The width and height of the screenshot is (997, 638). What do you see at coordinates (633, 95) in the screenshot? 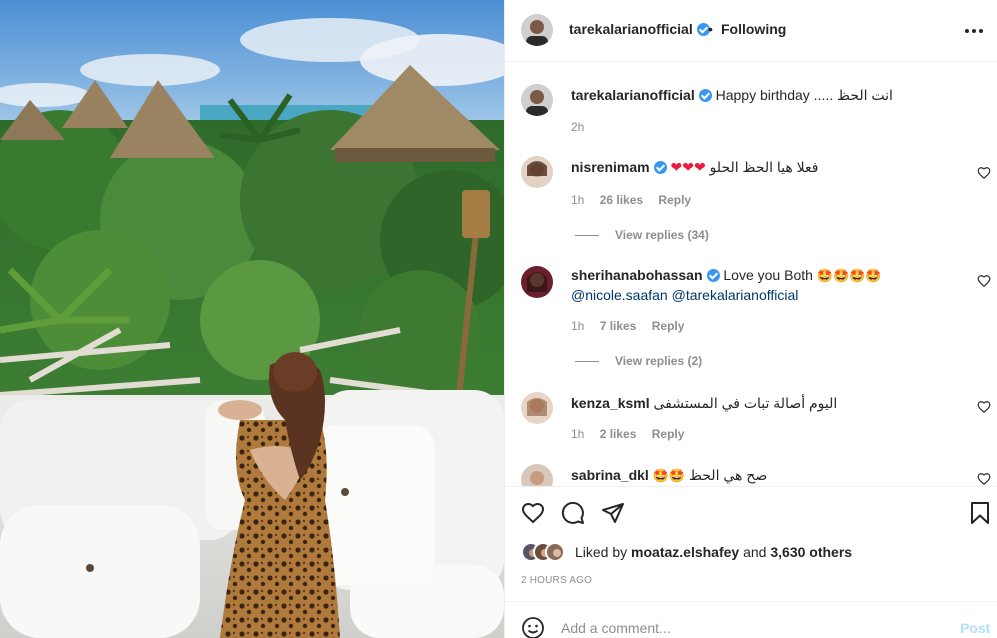
I see `caption-username: tarekalarianofficial` at bounding box center [633, 95].